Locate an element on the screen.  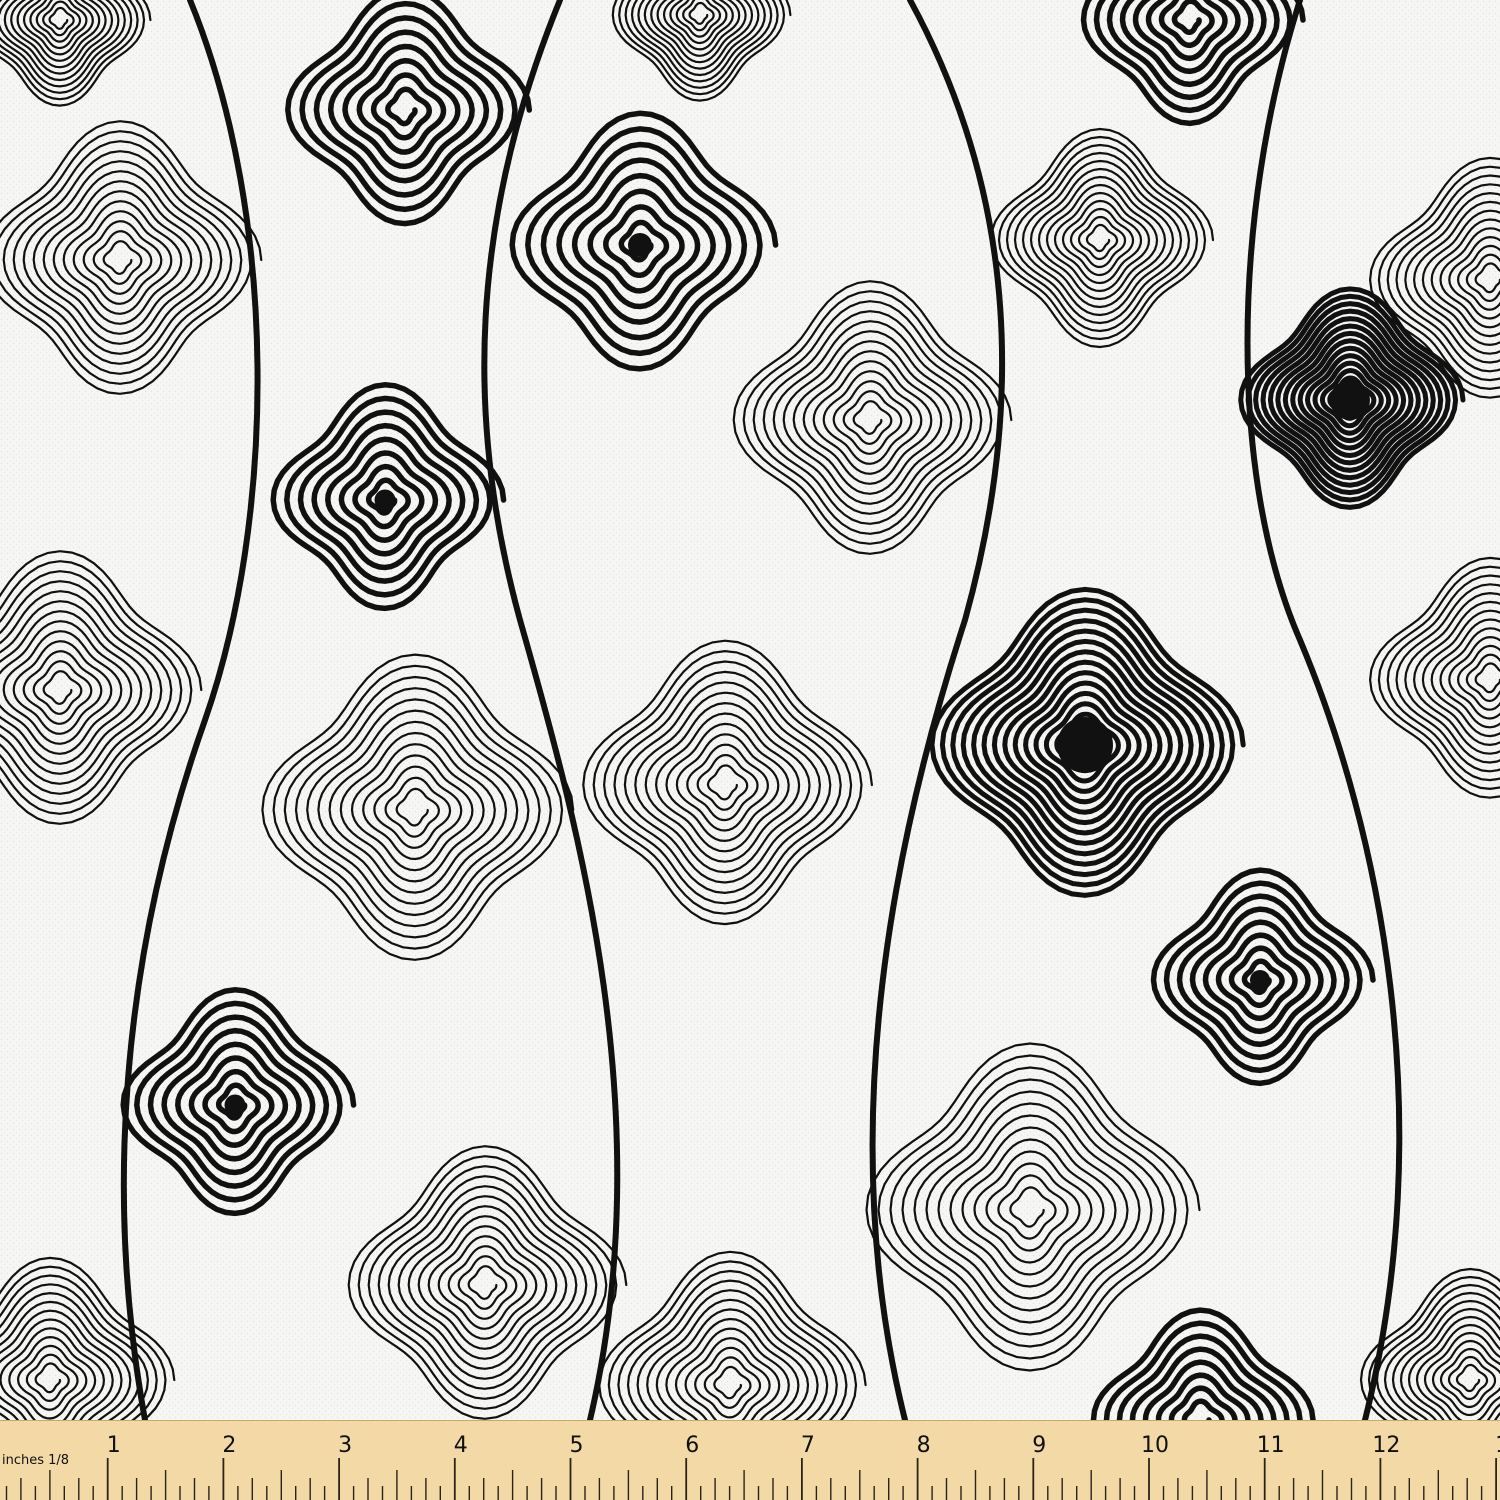
ruler-unit-label: inches 1/8 is located at coordinates (35, 1460).